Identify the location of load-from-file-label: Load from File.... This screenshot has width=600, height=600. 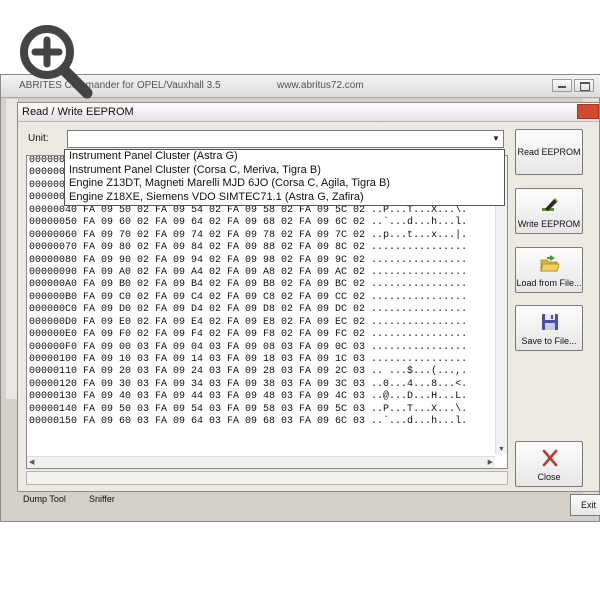
(549, 283).